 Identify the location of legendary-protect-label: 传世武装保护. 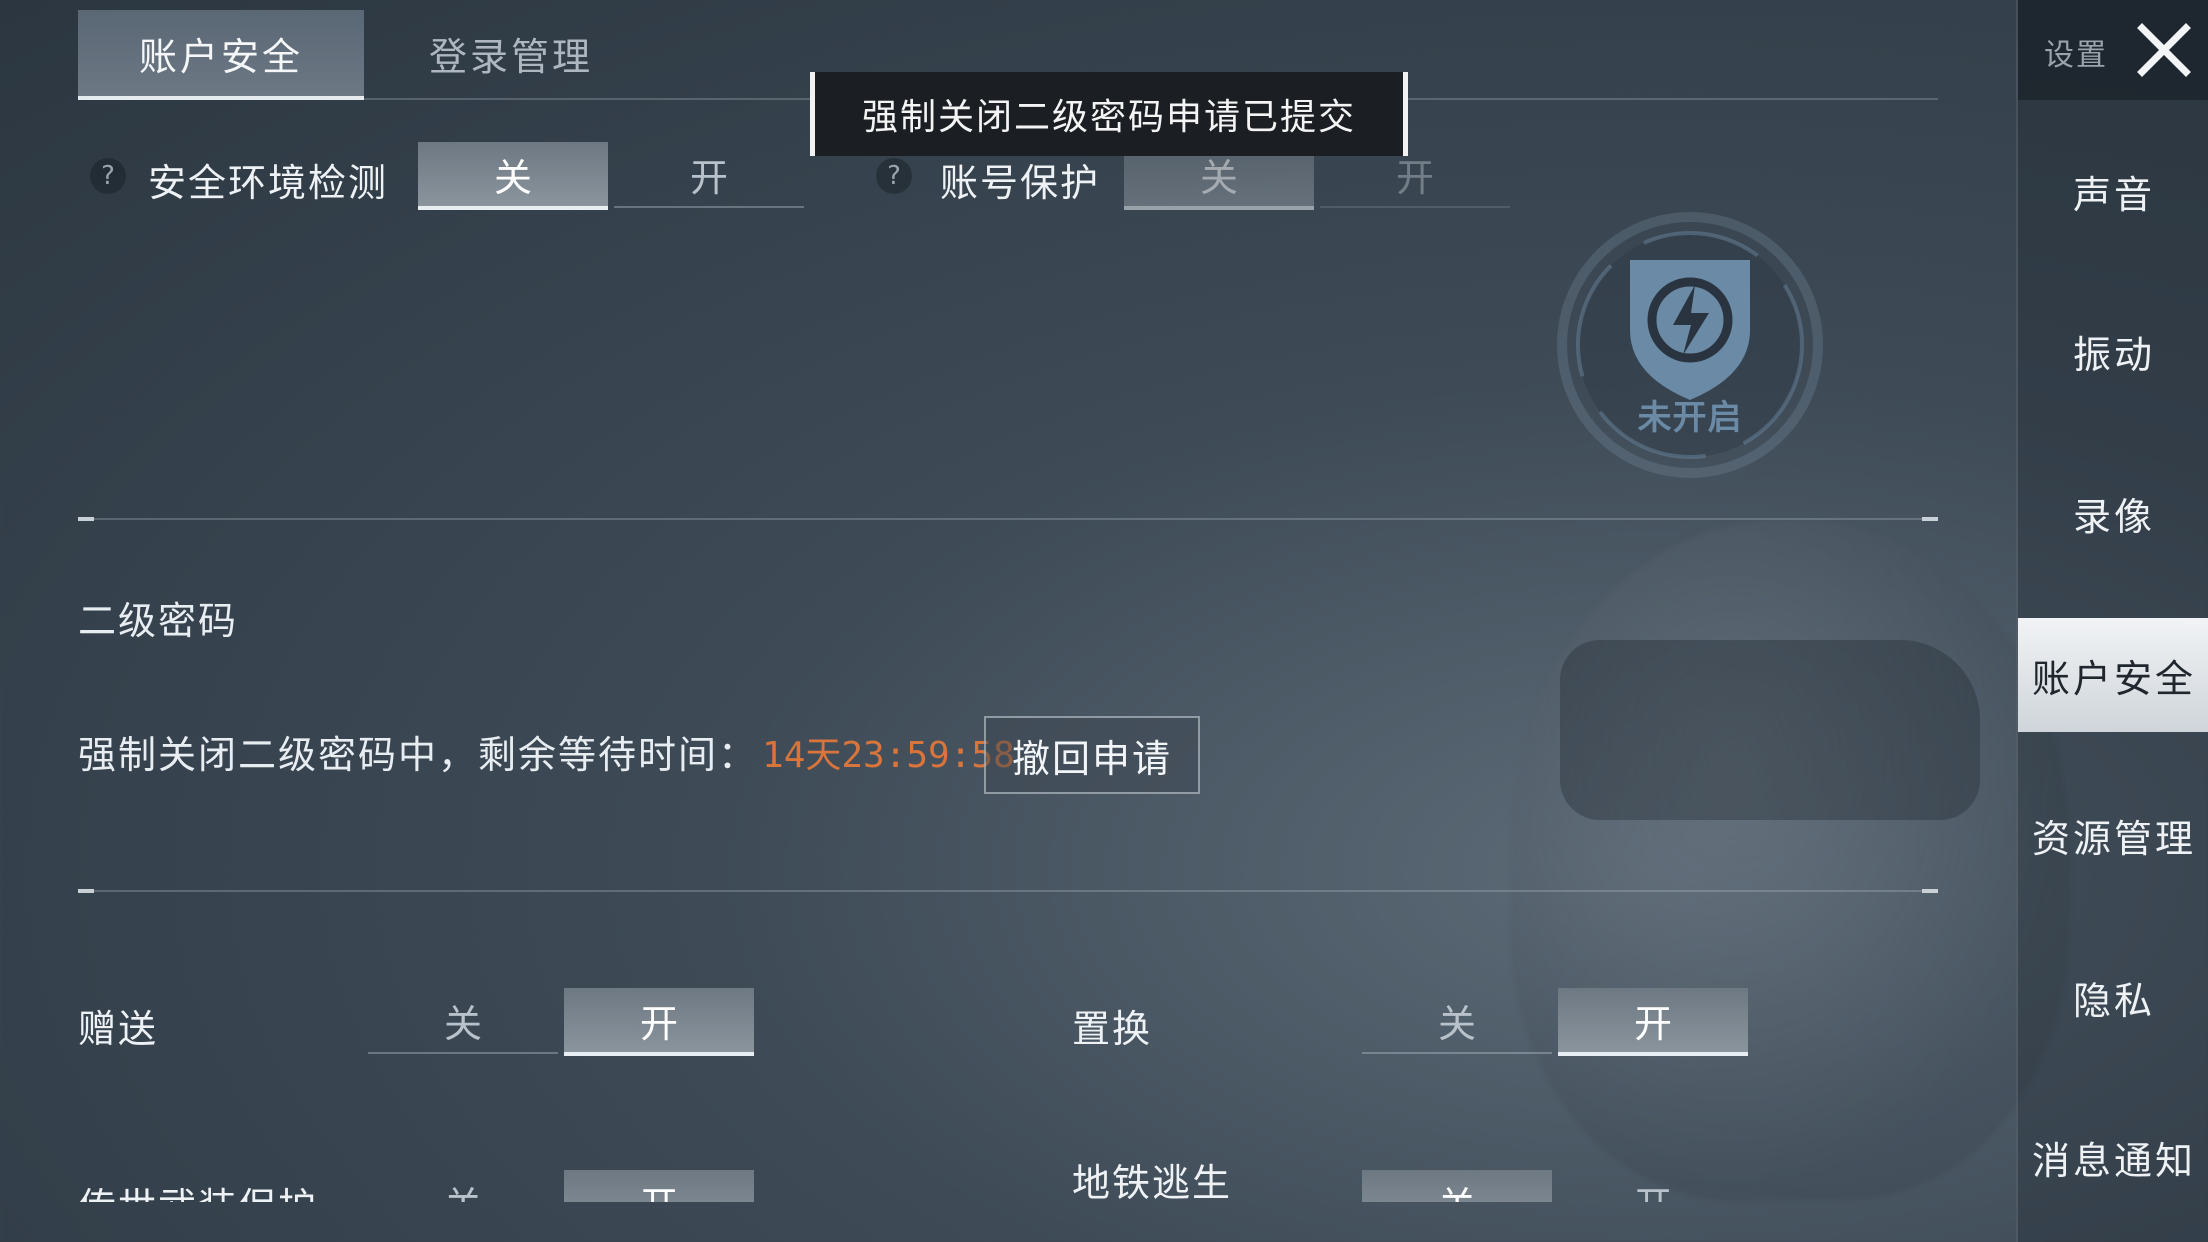
(198, 1189).